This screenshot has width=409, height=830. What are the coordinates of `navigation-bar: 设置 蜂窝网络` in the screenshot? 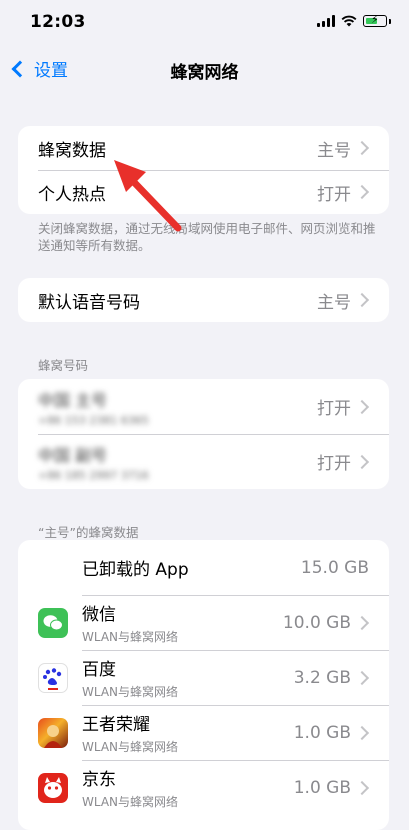 It's located at (204, 69).